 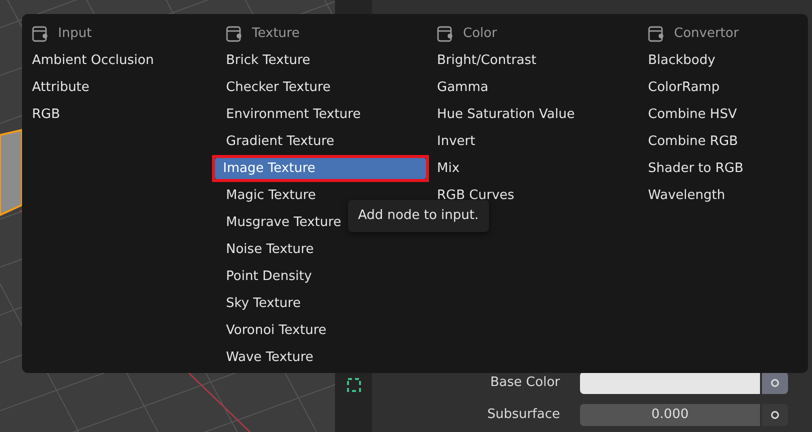 I want to click on constraint-icon, so click(x=353, y=385).